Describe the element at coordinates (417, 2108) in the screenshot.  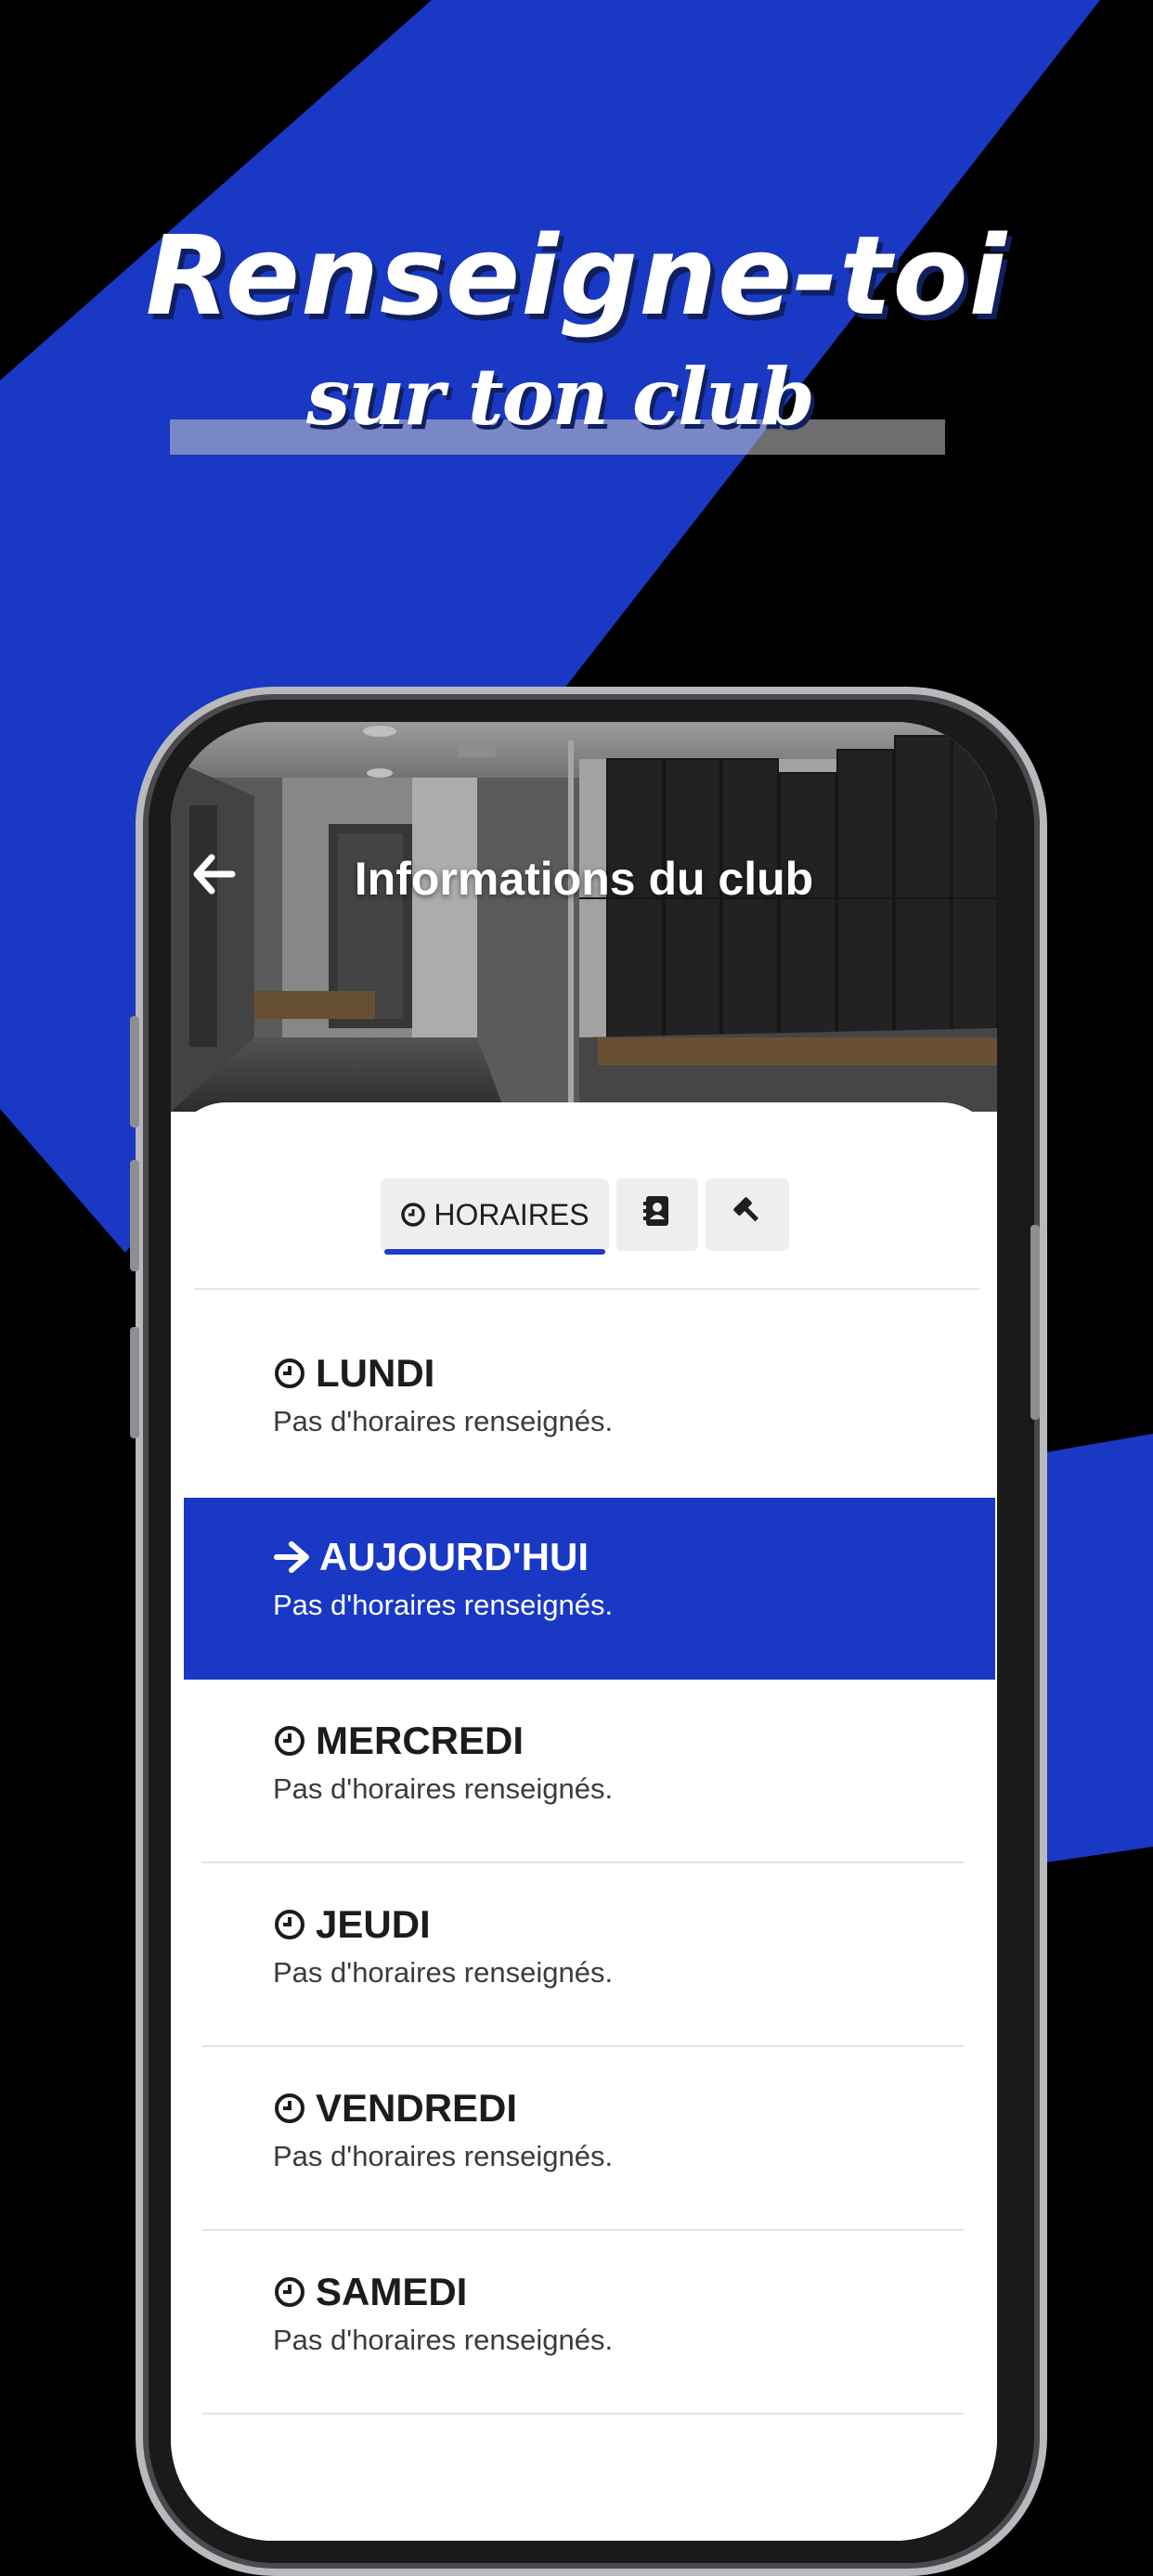
I see `day-label: VENDREDI` at that location.